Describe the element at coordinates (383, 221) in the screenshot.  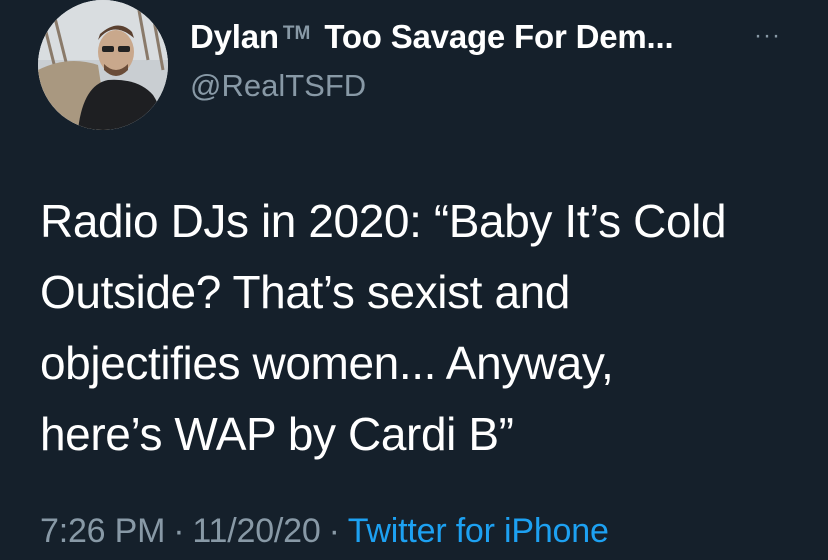
I see `tweet-text-line: Radio DJs in 2020: “Baby It’s Cold` at that location.